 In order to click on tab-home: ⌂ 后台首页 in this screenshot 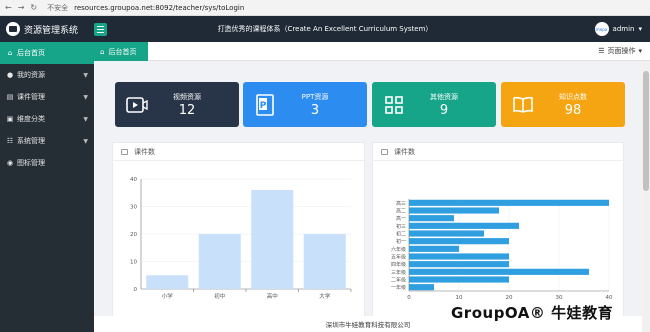, I will do `click(121, 51)`.